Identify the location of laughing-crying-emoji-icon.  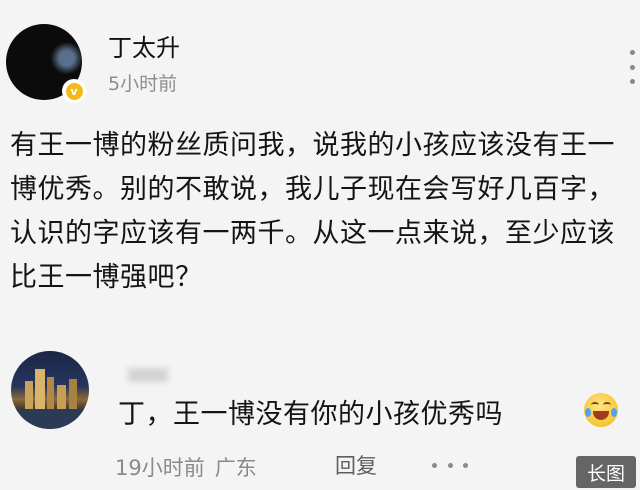
(601, 410).